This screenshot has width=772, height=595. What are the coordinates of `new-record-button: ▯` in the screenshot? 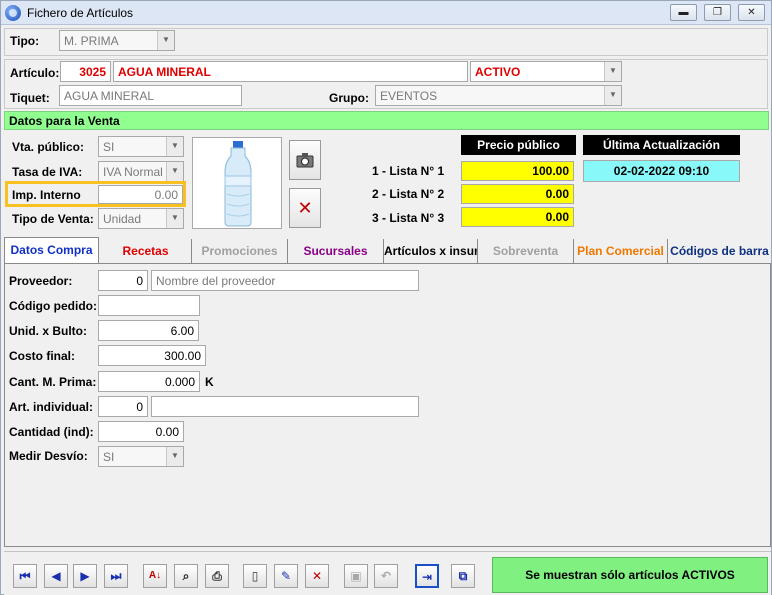 It's located at (255, 576).